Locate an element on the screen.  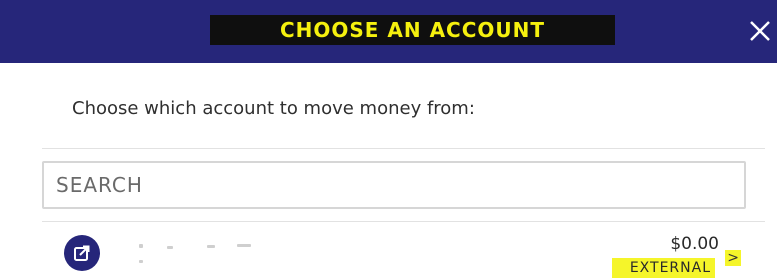
close-icon is located at coordinates (760, 31).